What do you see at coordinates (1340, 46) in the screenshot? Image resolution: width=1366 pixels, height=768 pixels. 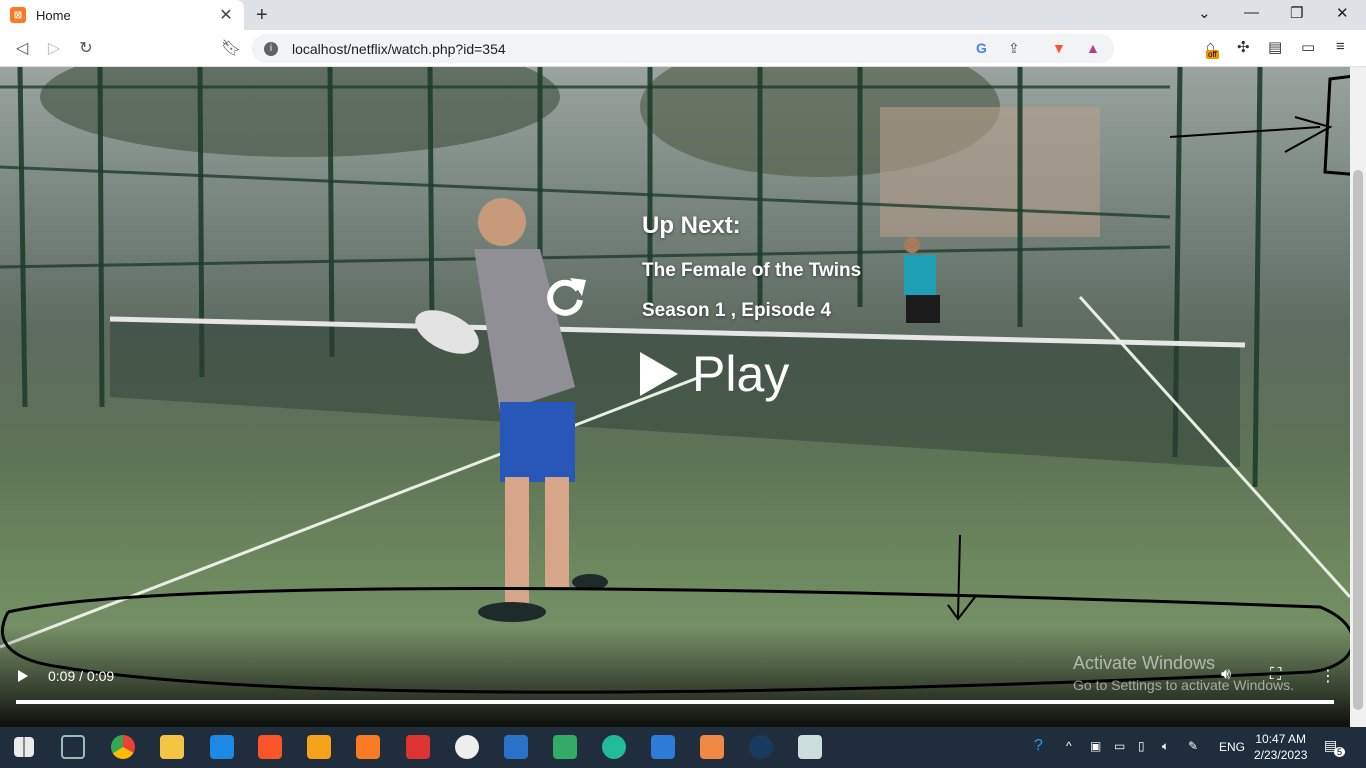 I see `menu-icon: ≡` at bounding box center [1340, 46].